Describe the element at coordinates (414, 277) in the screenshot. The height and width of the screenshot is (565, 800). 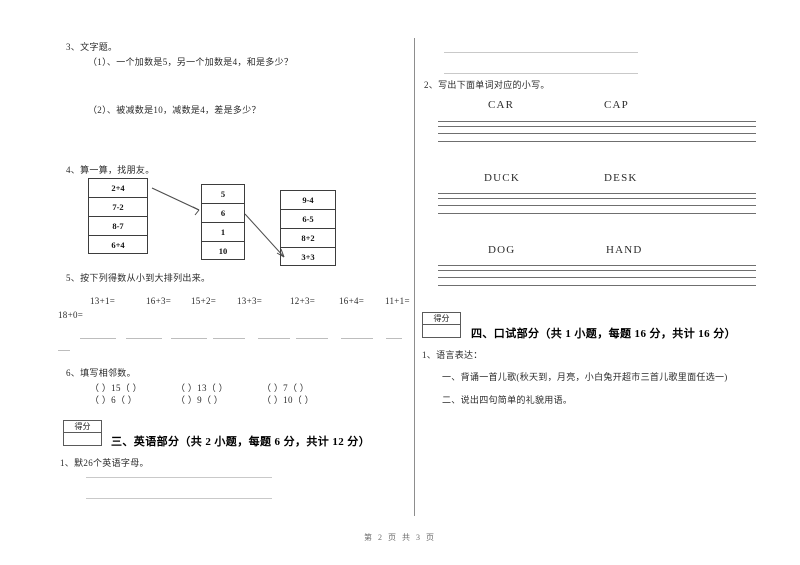
I see `column-divider` at that location.